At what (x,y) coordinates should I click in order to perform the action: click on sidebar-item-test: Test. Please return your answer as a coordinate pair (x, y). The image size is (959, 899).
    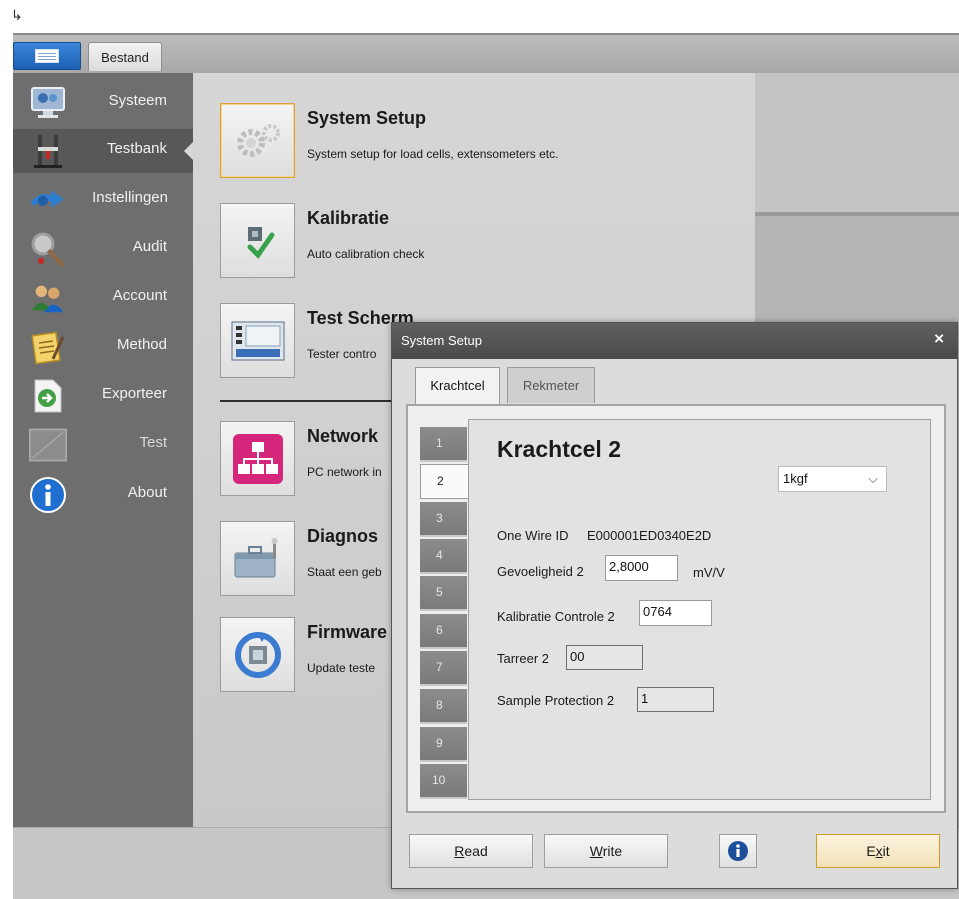
    Looking at the image, I should click on (103, 445).